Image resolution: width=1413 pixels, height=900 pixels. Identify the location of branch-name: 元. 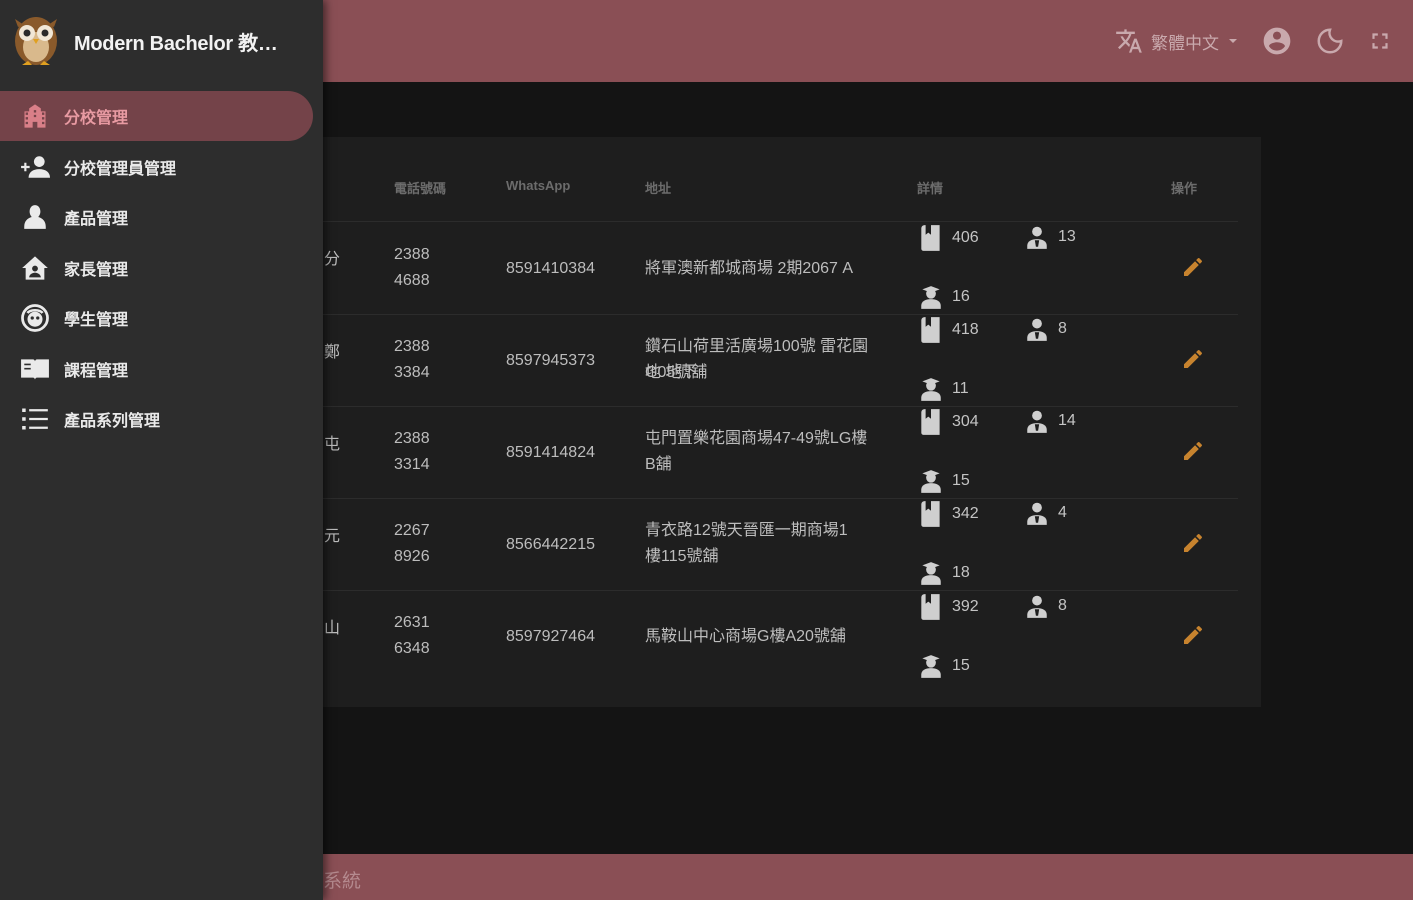
(332, 536).